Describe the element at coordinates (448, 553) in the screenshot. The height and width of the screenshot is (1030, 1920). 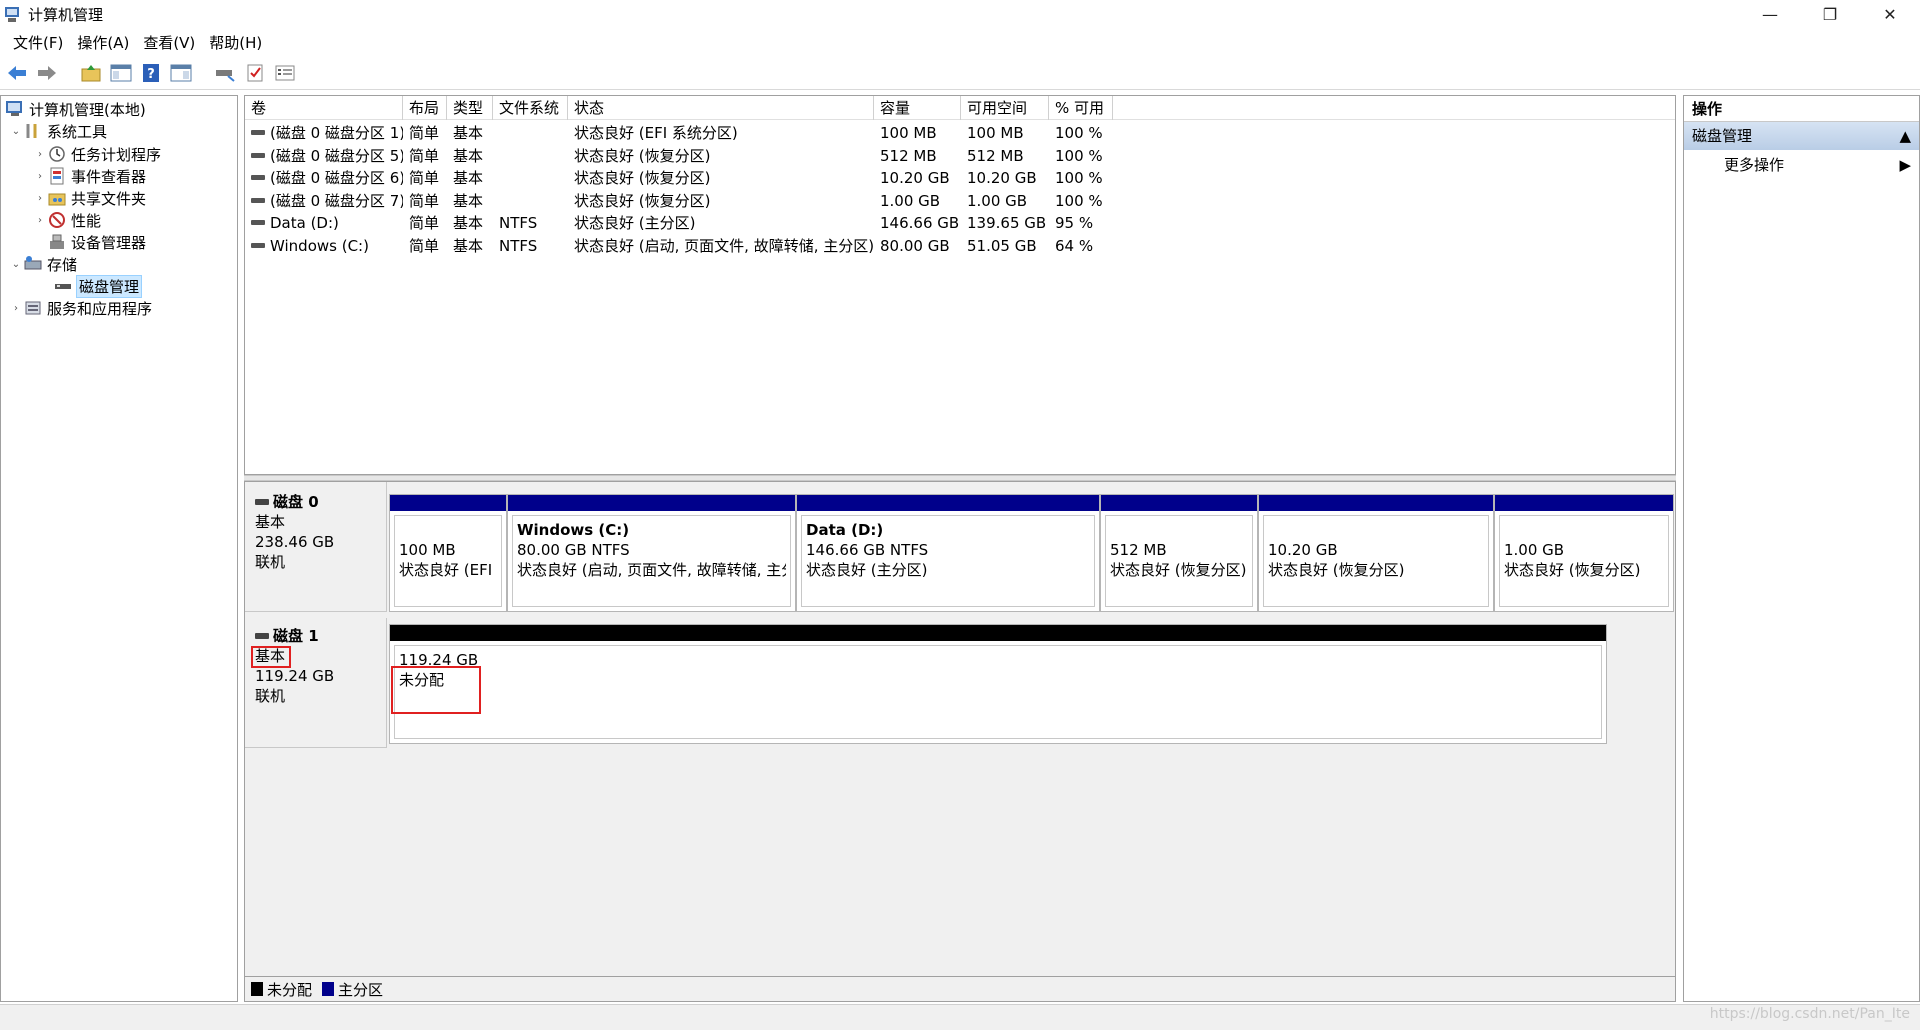
I see `partition-efi: 100 MB状态良好 (EFI 系统分区)` at that location.